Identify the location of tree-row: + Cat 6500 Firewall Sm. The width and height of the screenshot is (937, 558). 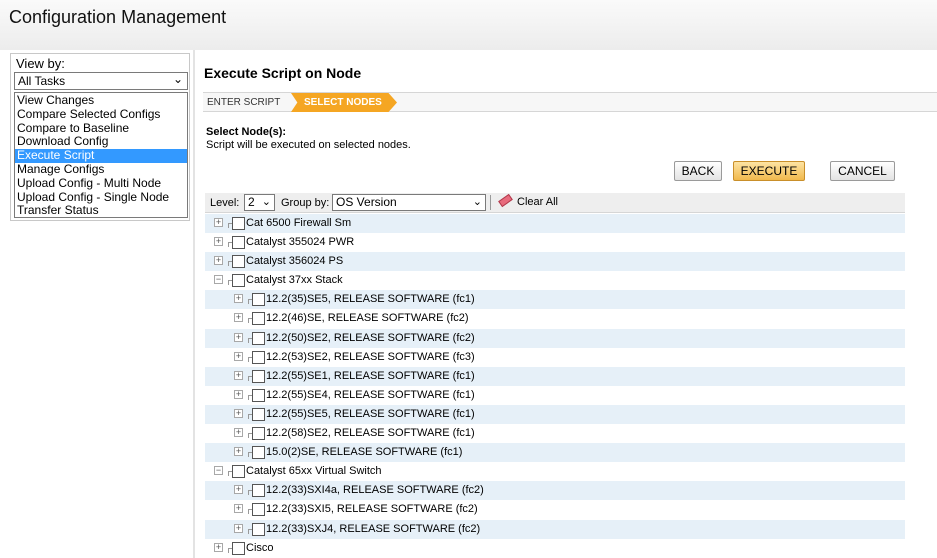
(555, 224).